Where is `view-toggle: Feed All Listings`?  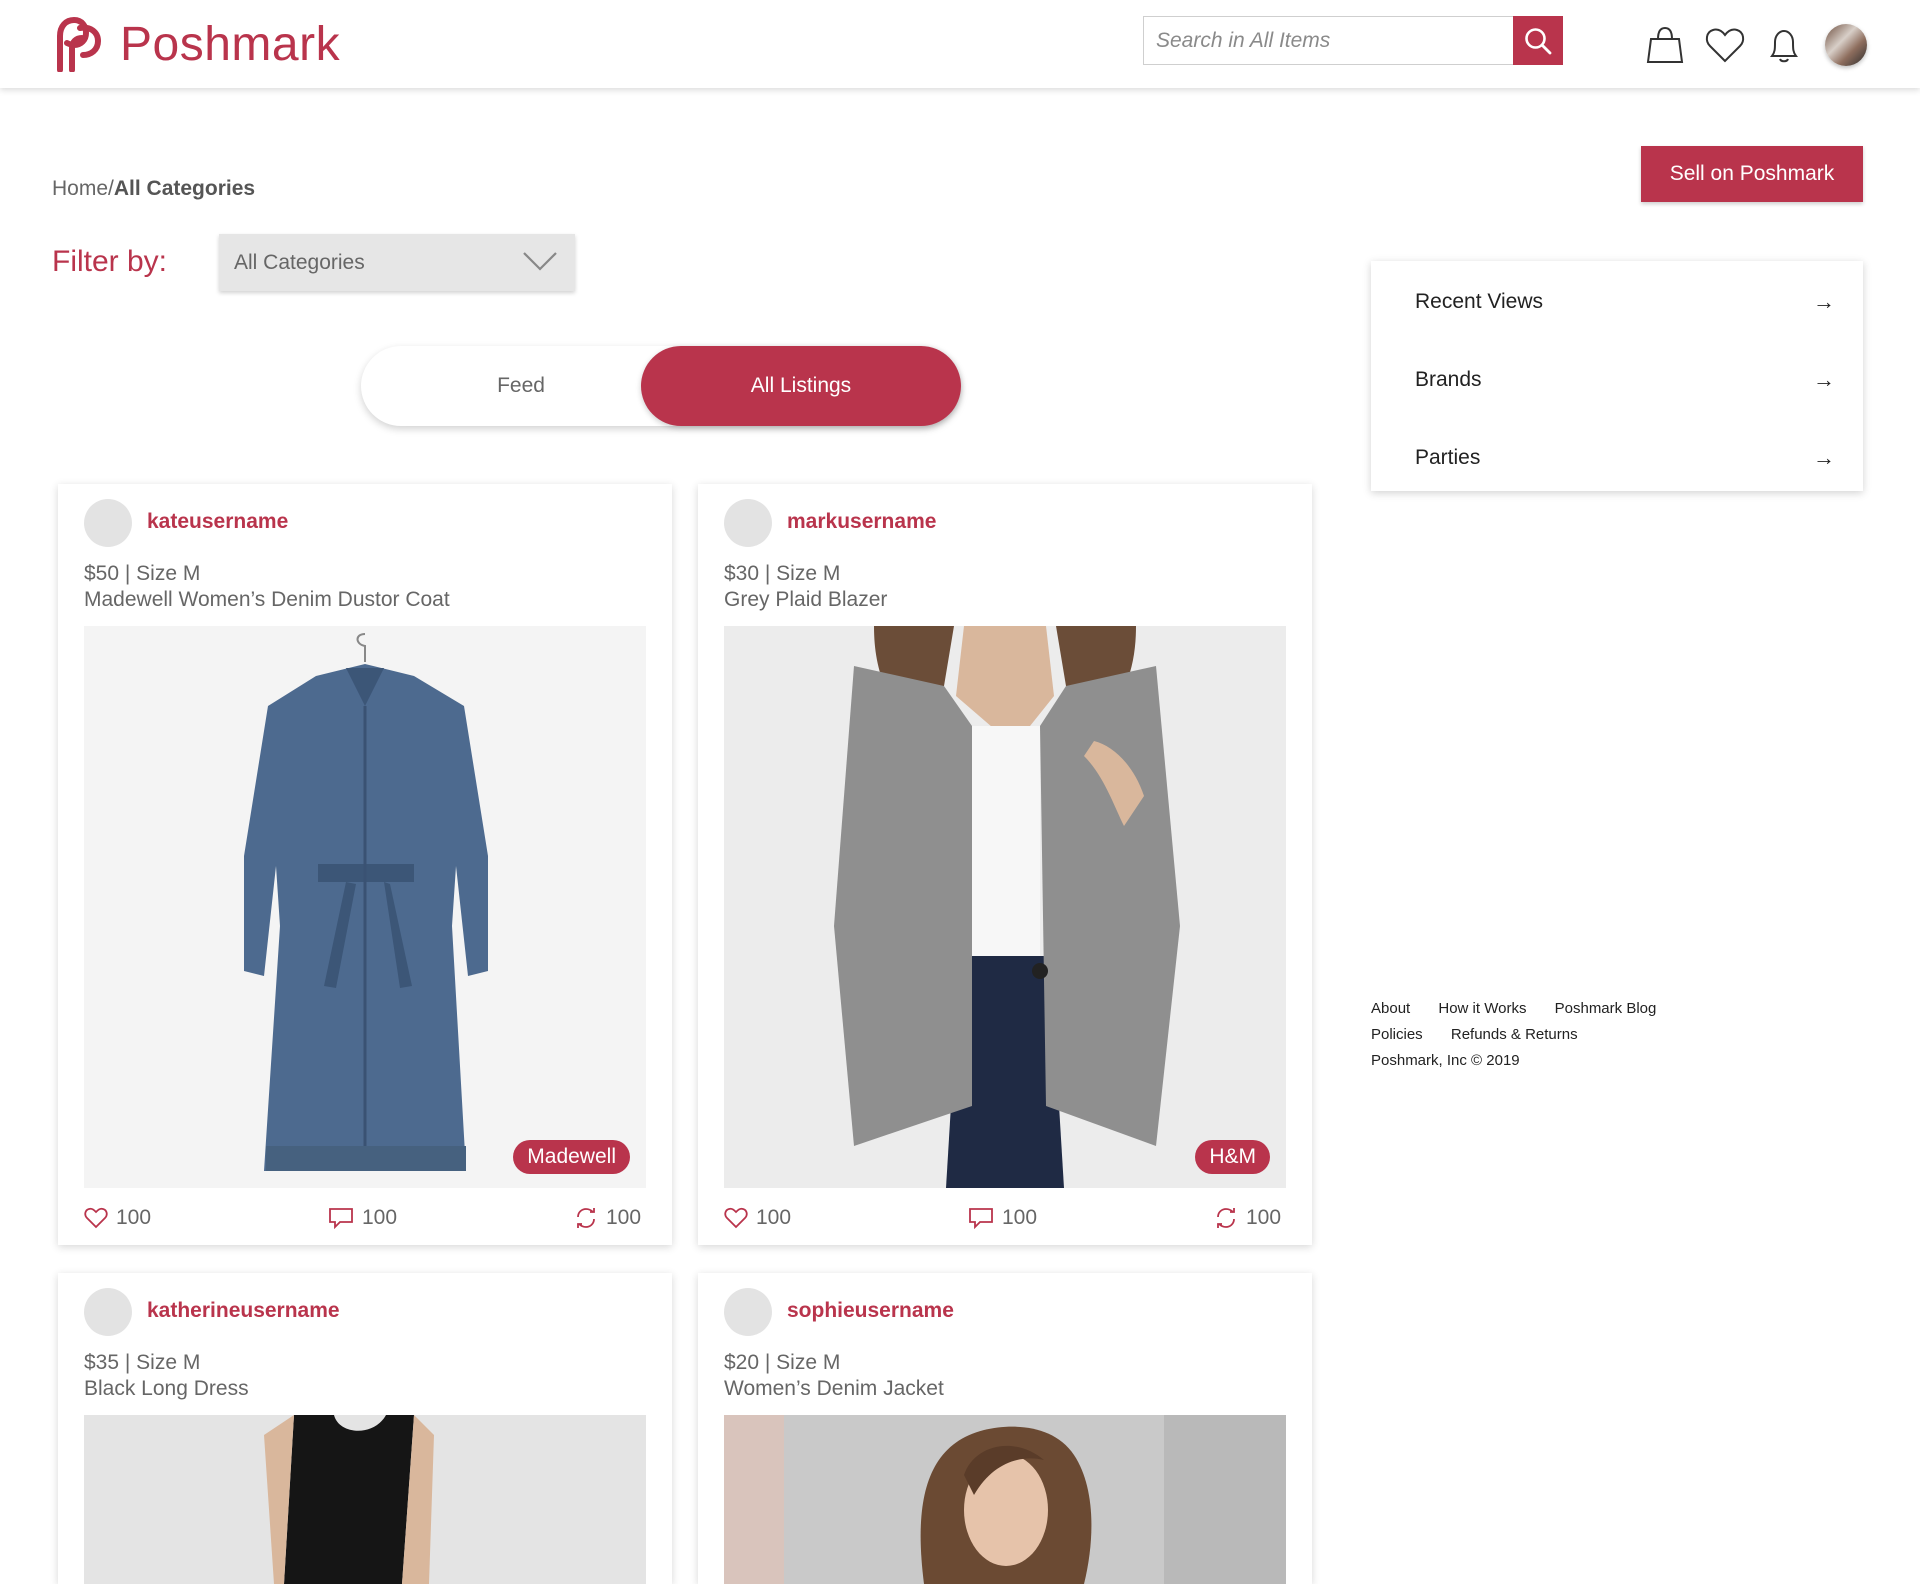
view-toggle: Feed All Listings is located at coordinates (661, 386).